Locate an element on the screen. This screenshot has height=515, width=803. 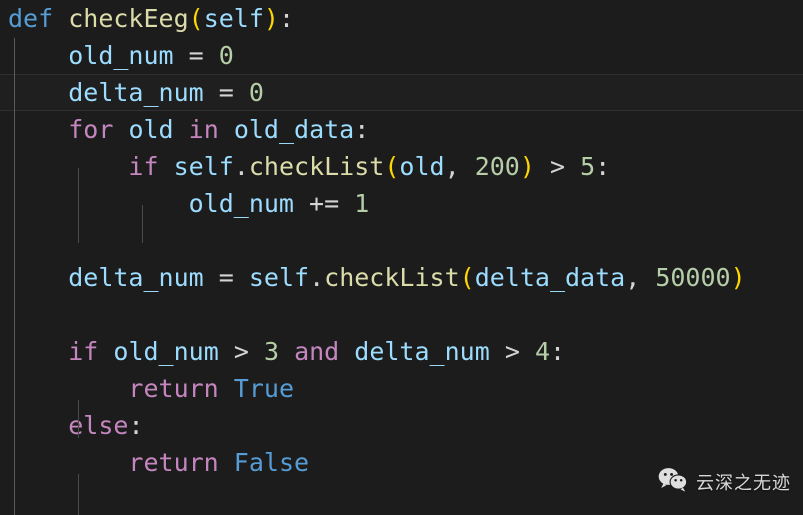
code-token-variable: delta_data is located at coordinates (550, 277).